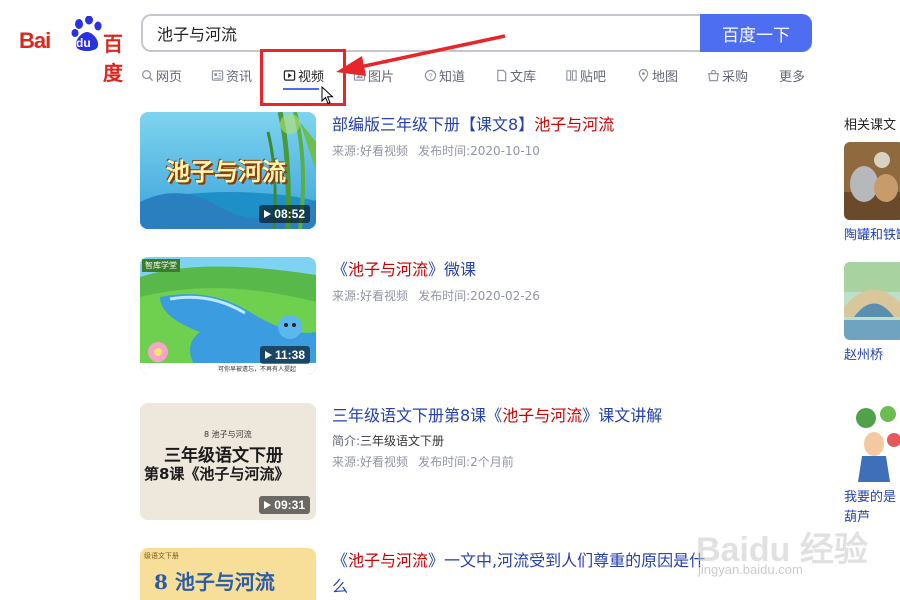 This screenshot has height=600, width=900. What do you see at coordinates (782, 550) in the screenshot?
I see `watermark-text: Baidu 经验` at bounding box center [782, 550].